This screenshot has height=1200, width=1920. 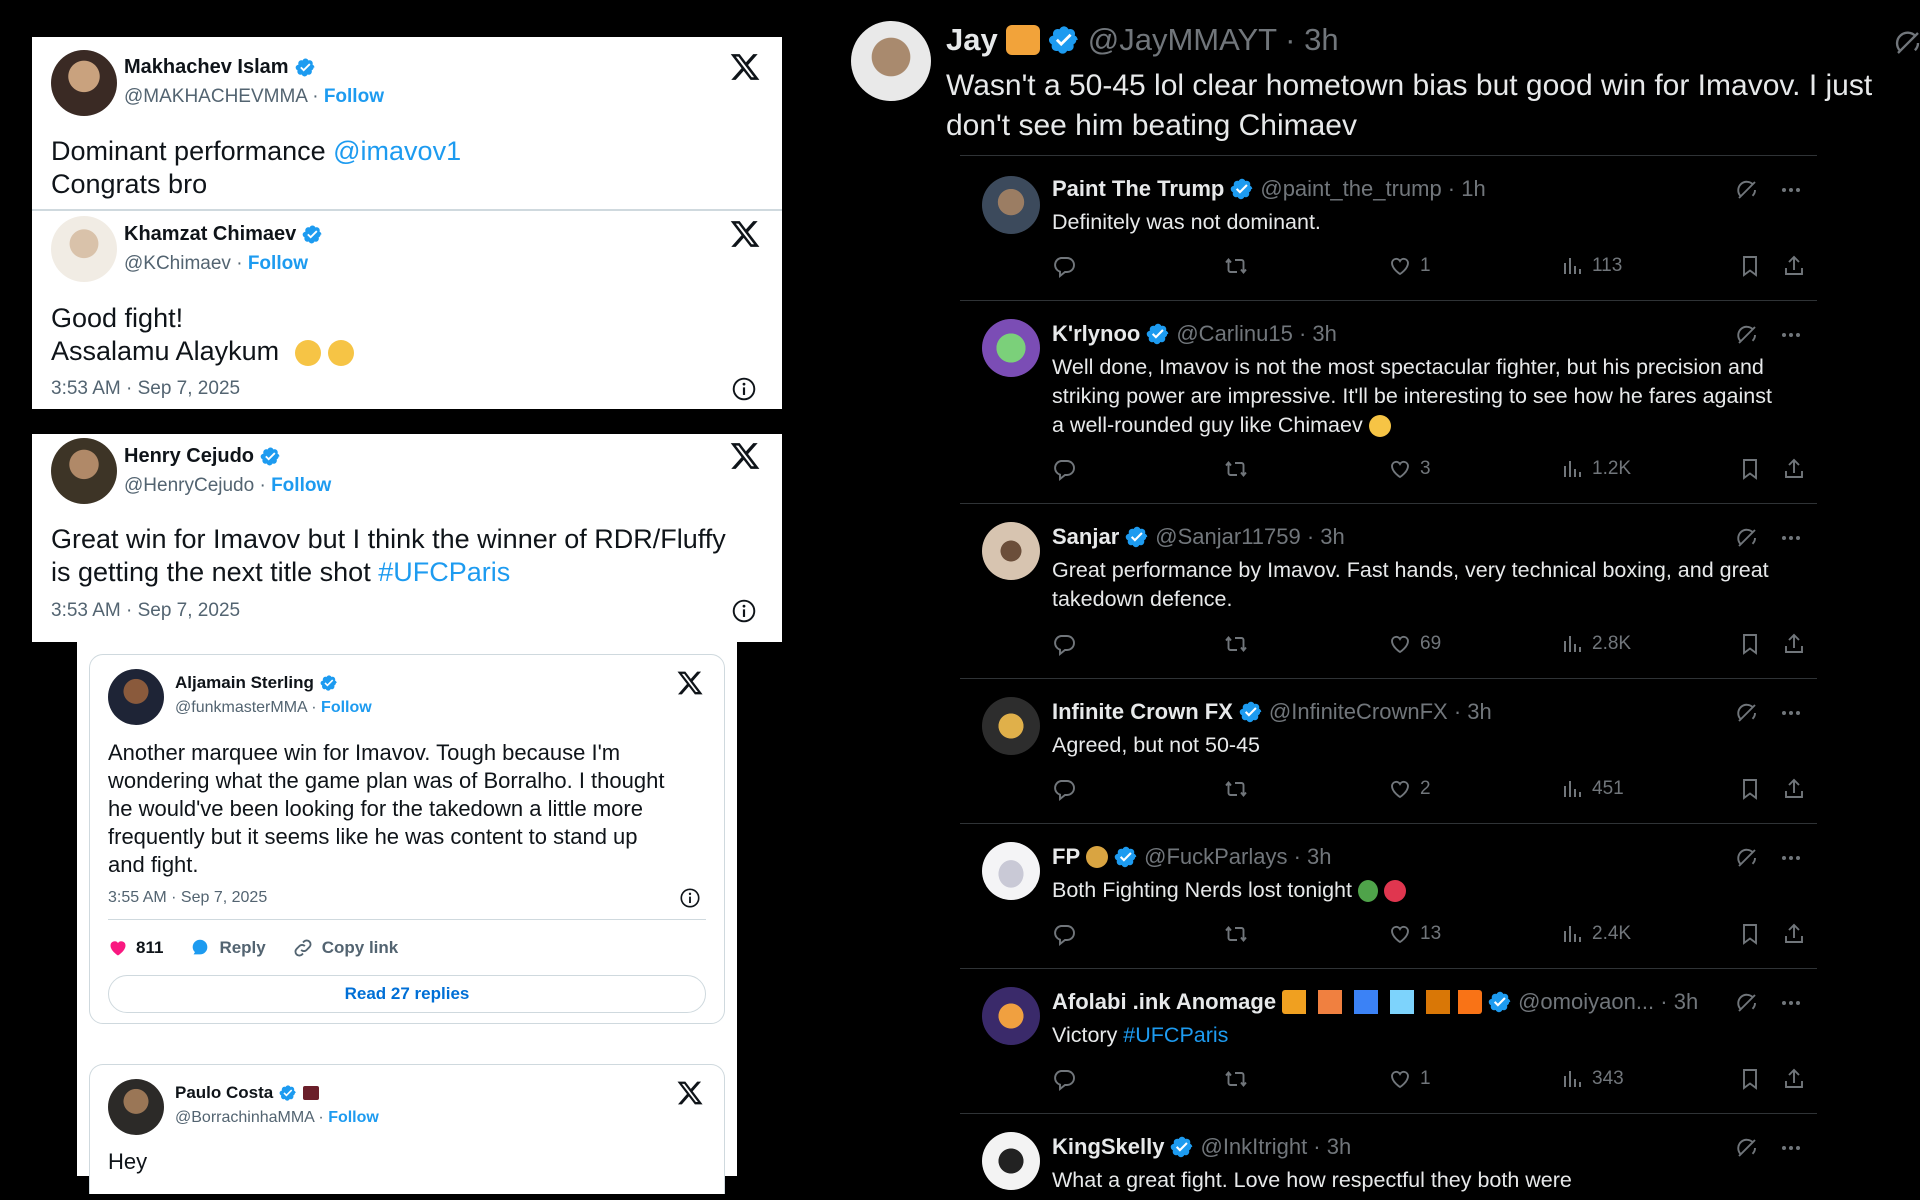 What do you see at coordinates (247, 1093) in the screenshot?
I see `author-name: Paulo Costa` at bounding box center [247, 1093].